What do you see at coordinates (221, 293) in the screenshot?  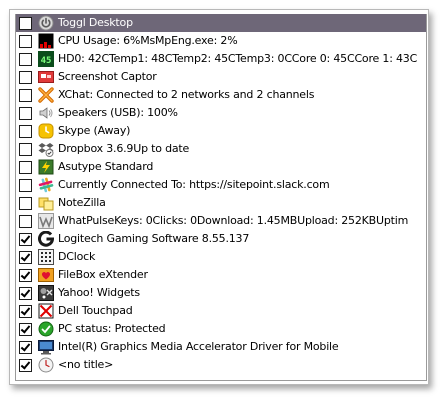 I see `list-item-yahoo-widgets: Yahoo! Widgets` at bounding box center [221, 293].